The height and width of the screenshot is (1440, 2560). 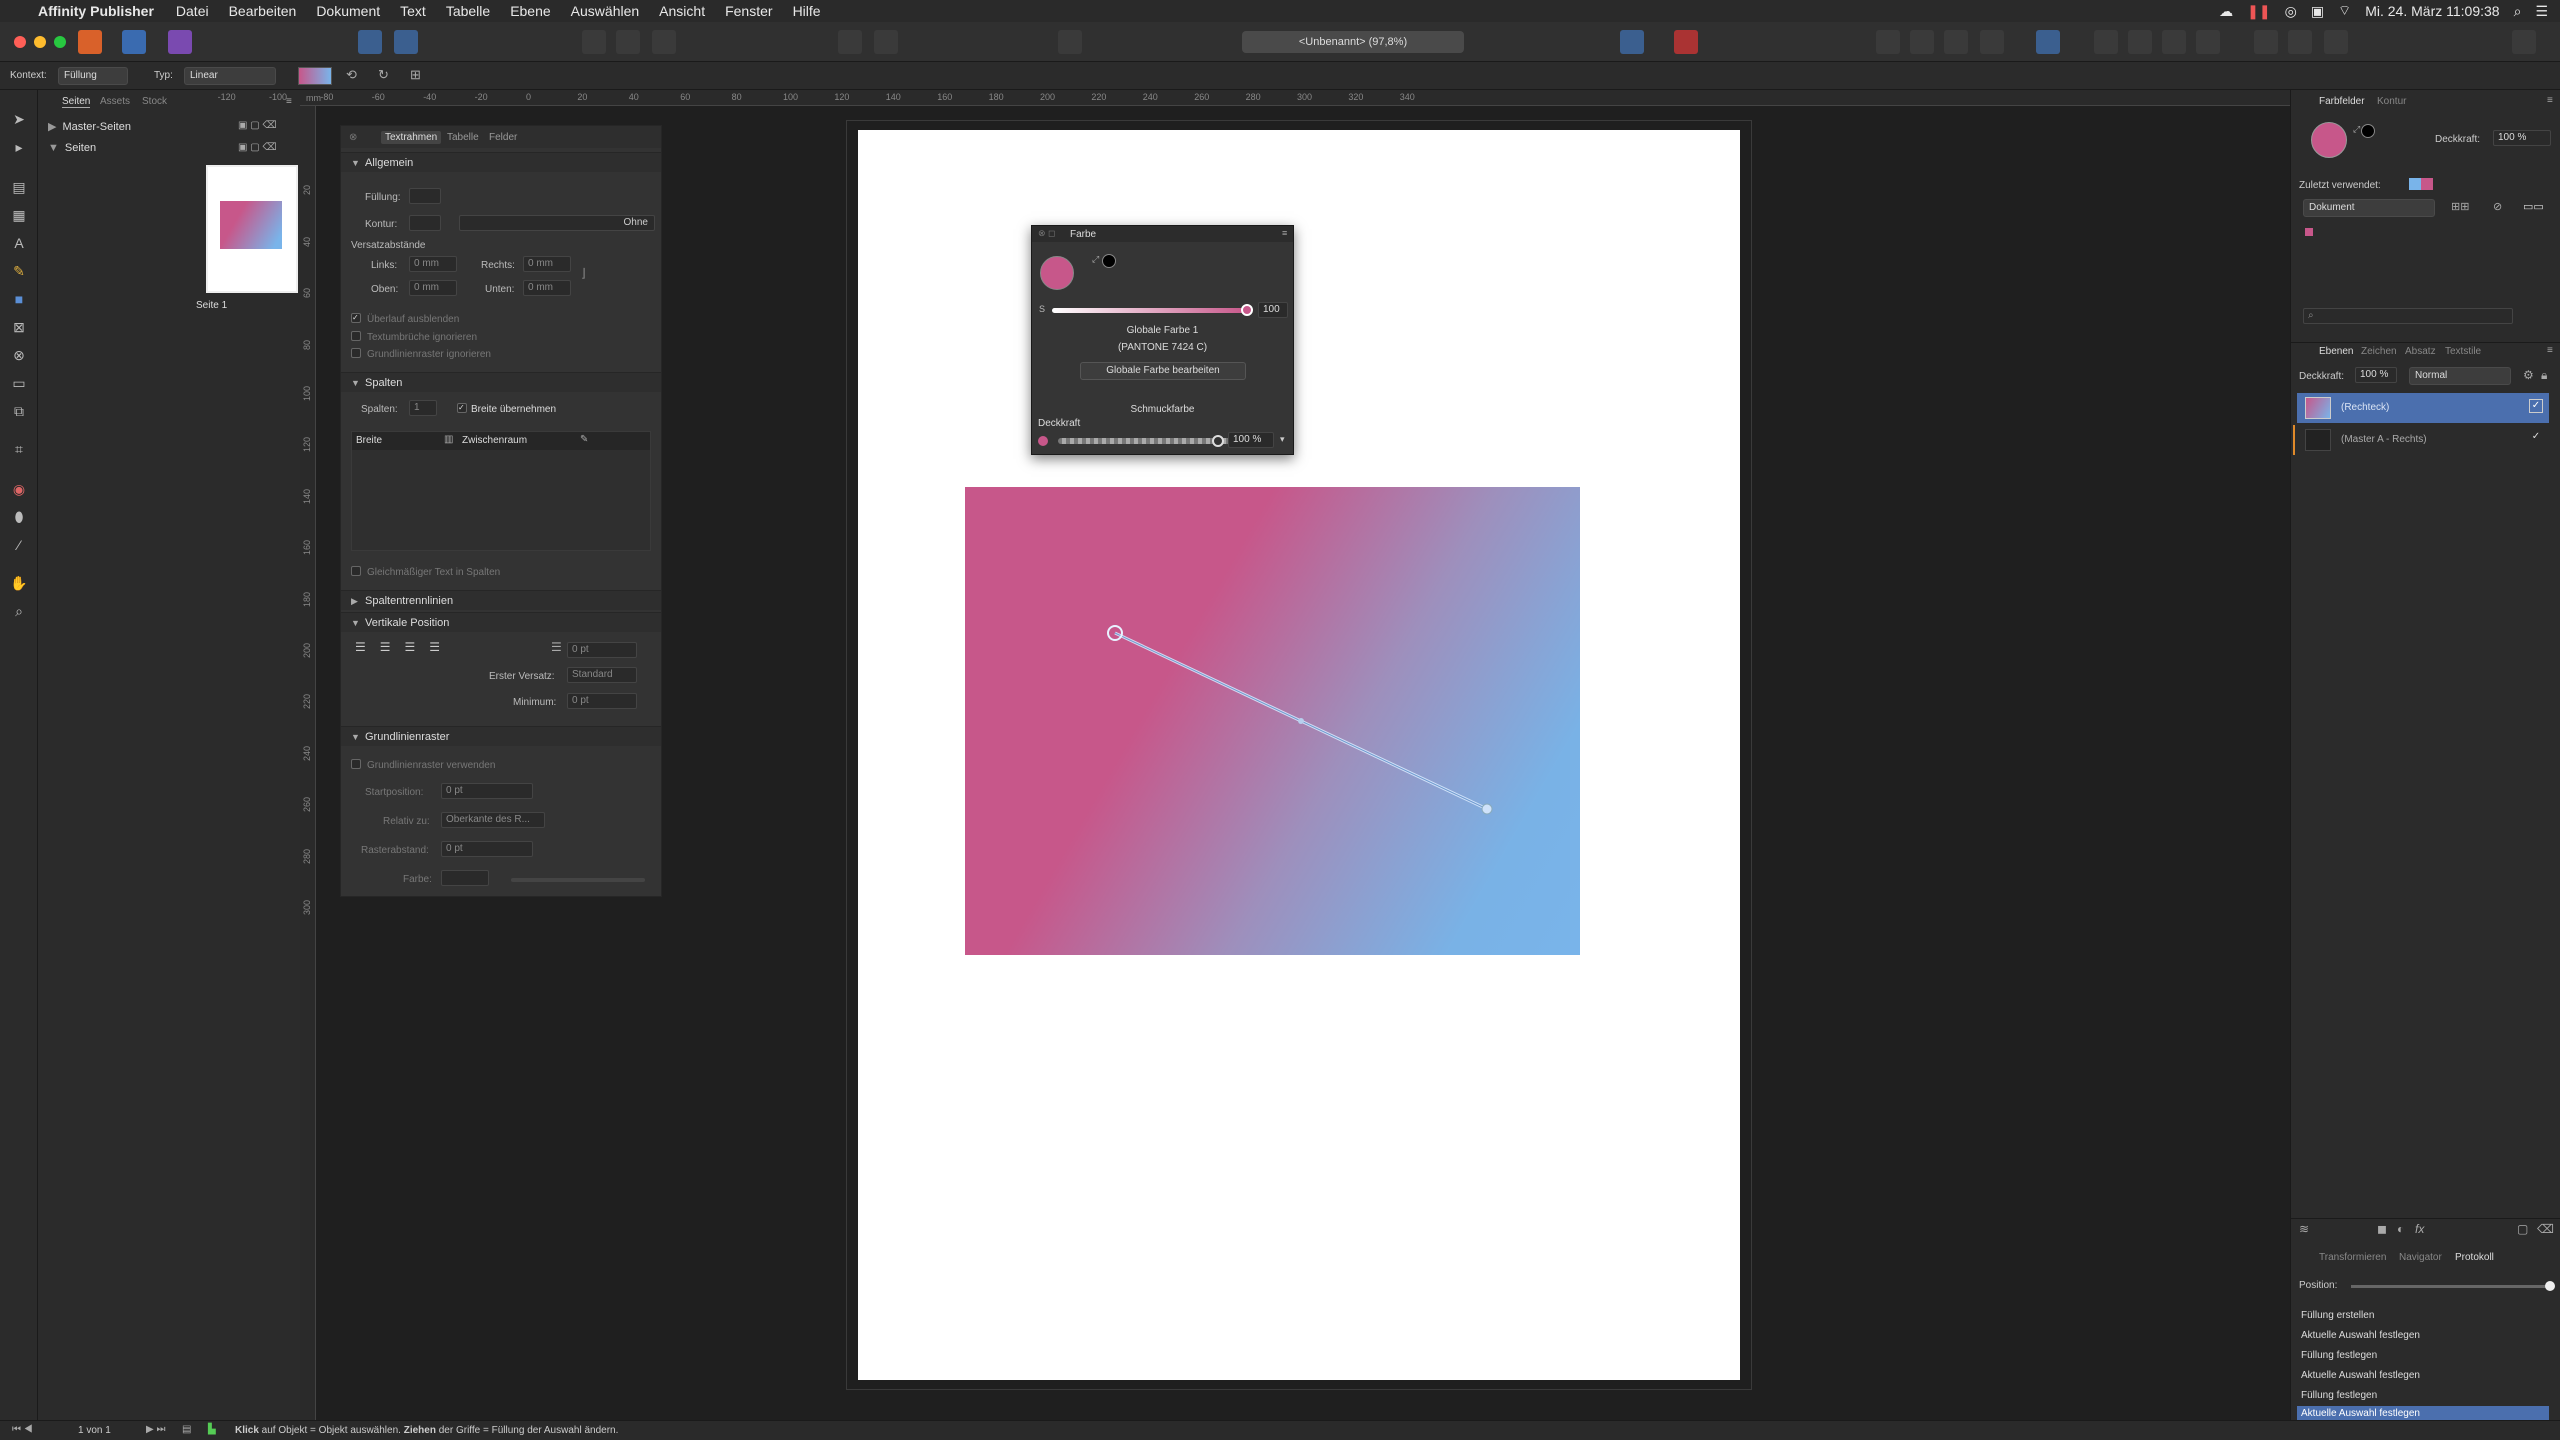 What do you see at coordinates (2541, 11) in the screenshot?
I see `control-center-icon: ☰` at bounding box center [2541, 11].